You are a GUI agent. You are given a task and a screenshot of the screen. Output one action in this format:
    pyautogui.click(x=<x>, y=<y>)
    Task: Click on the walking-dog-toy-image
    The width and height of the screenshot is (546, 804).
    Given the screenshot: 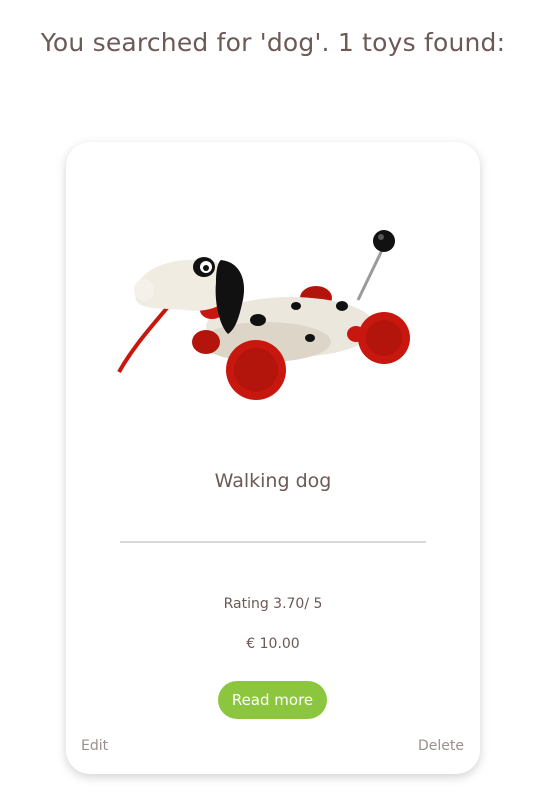 What is the action you would take?
    pyautogui.click(x=266, y=317)
    